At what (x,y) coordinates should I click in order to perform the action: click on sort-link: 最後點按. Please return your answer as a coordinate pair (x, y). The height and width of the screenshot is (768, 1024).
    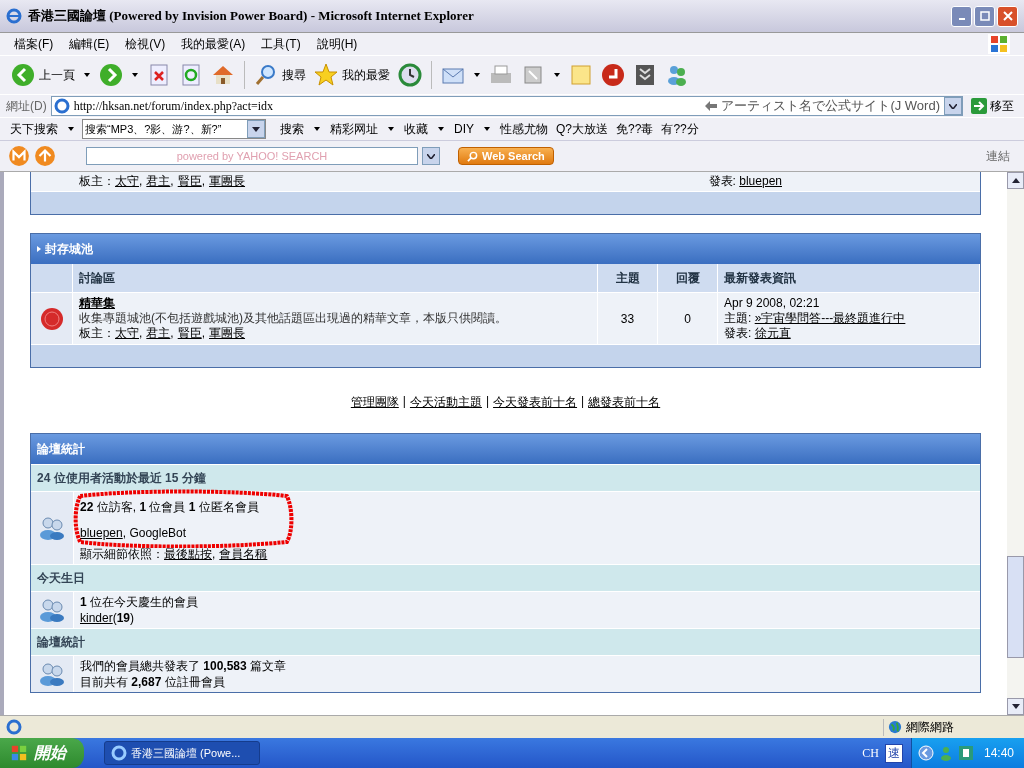
    Looking at the image, I should click on (188, 554).